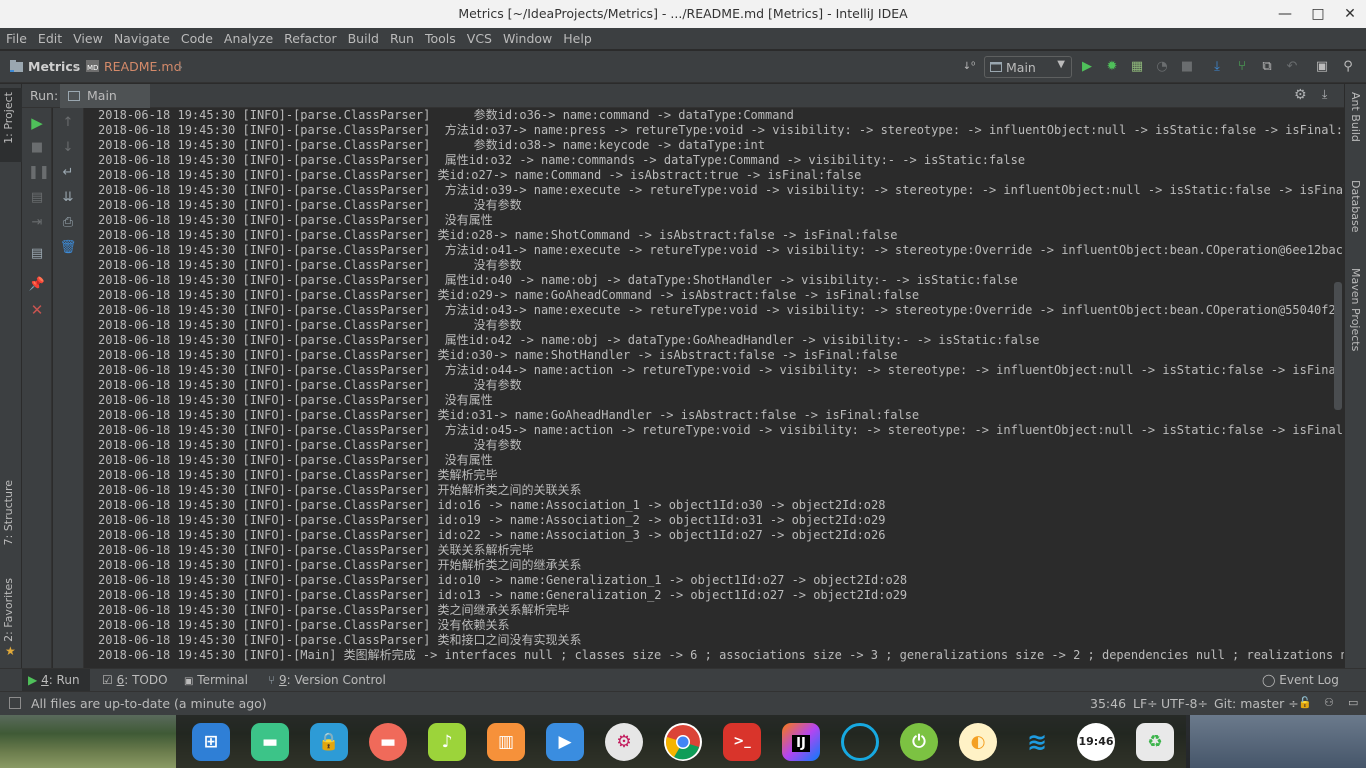  Describe the element at coordinates (49, 39) in the screenshot. I see `menu-edit: Edit` at that location.